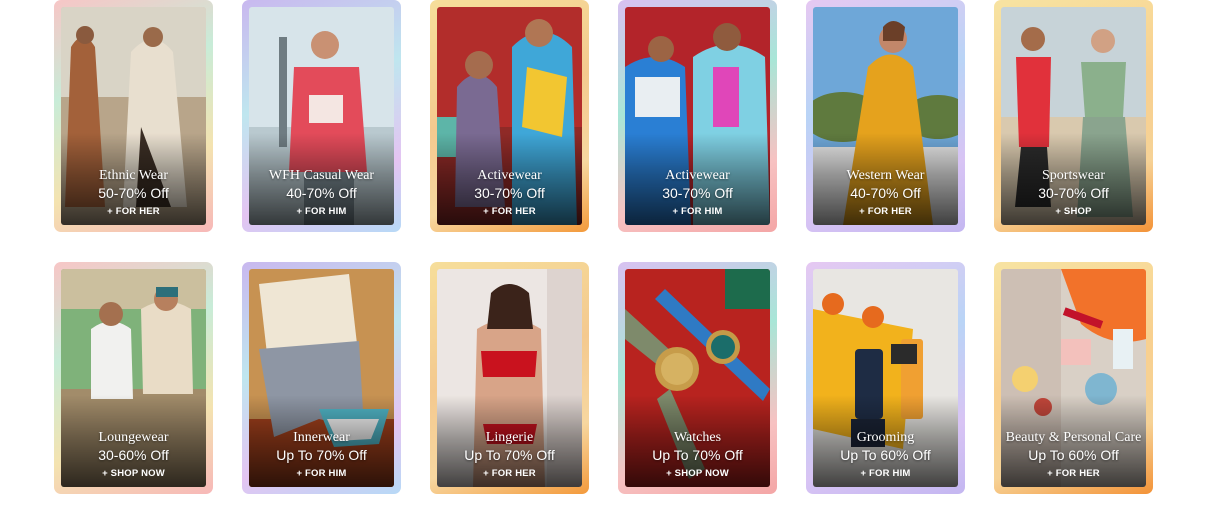 This screenshot has width=1206, height=523. I want to click on tile-image: Activewear 30-70% Off + FOR HIM, so click(697, 116).